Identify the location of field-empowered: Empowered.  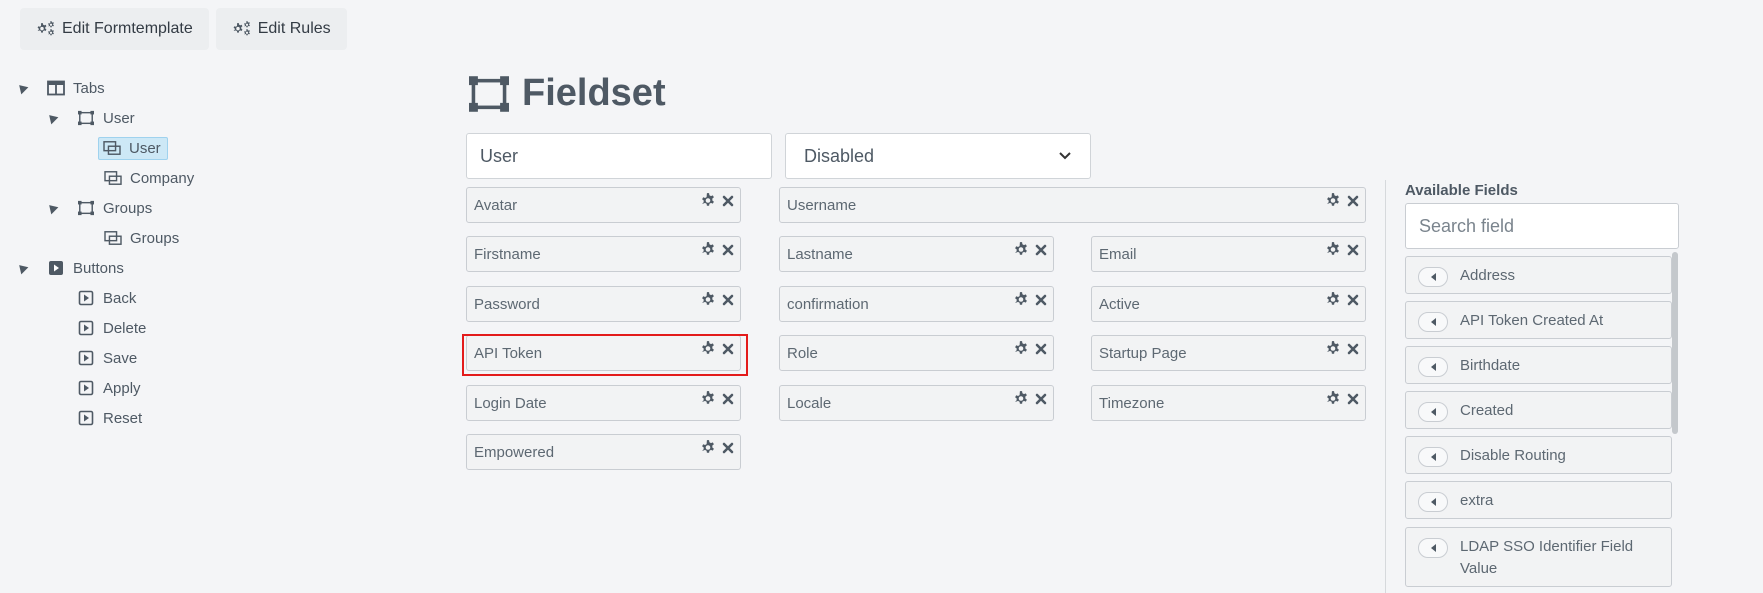
(603, 452).